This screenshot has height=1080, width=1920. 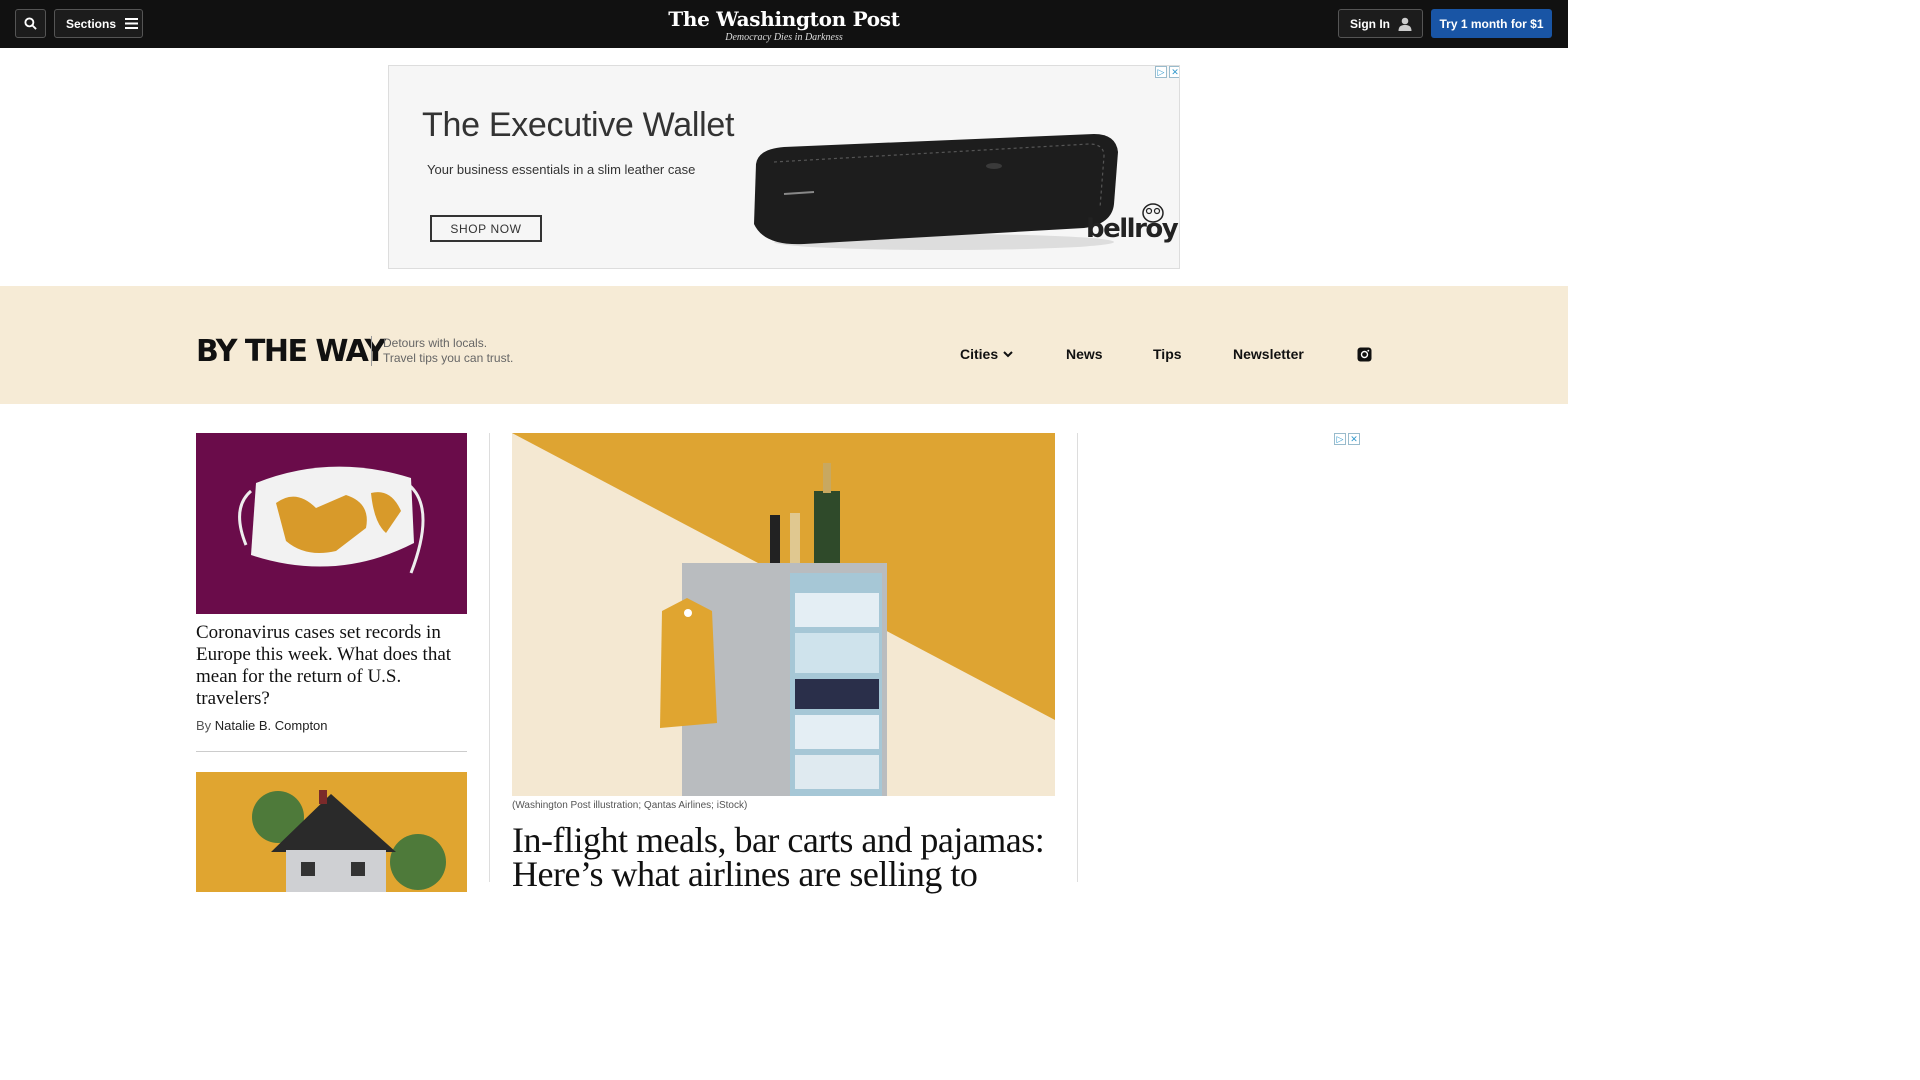 What do you see at coordinates (331, 725) in the screenshot?
I see `left-story-byline: By Natalie B. Compton` at bounding box center [331, 725].